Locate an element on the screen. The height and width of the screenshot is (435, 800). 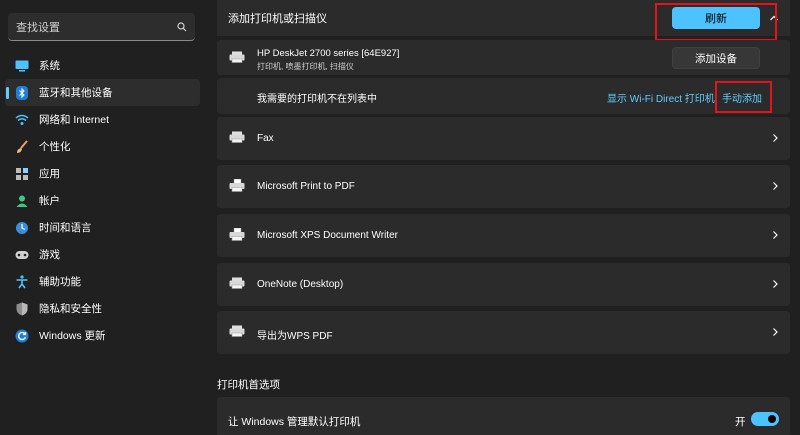
sidebar-item-accounts: 帐户 is located at coordinates (102, 200).